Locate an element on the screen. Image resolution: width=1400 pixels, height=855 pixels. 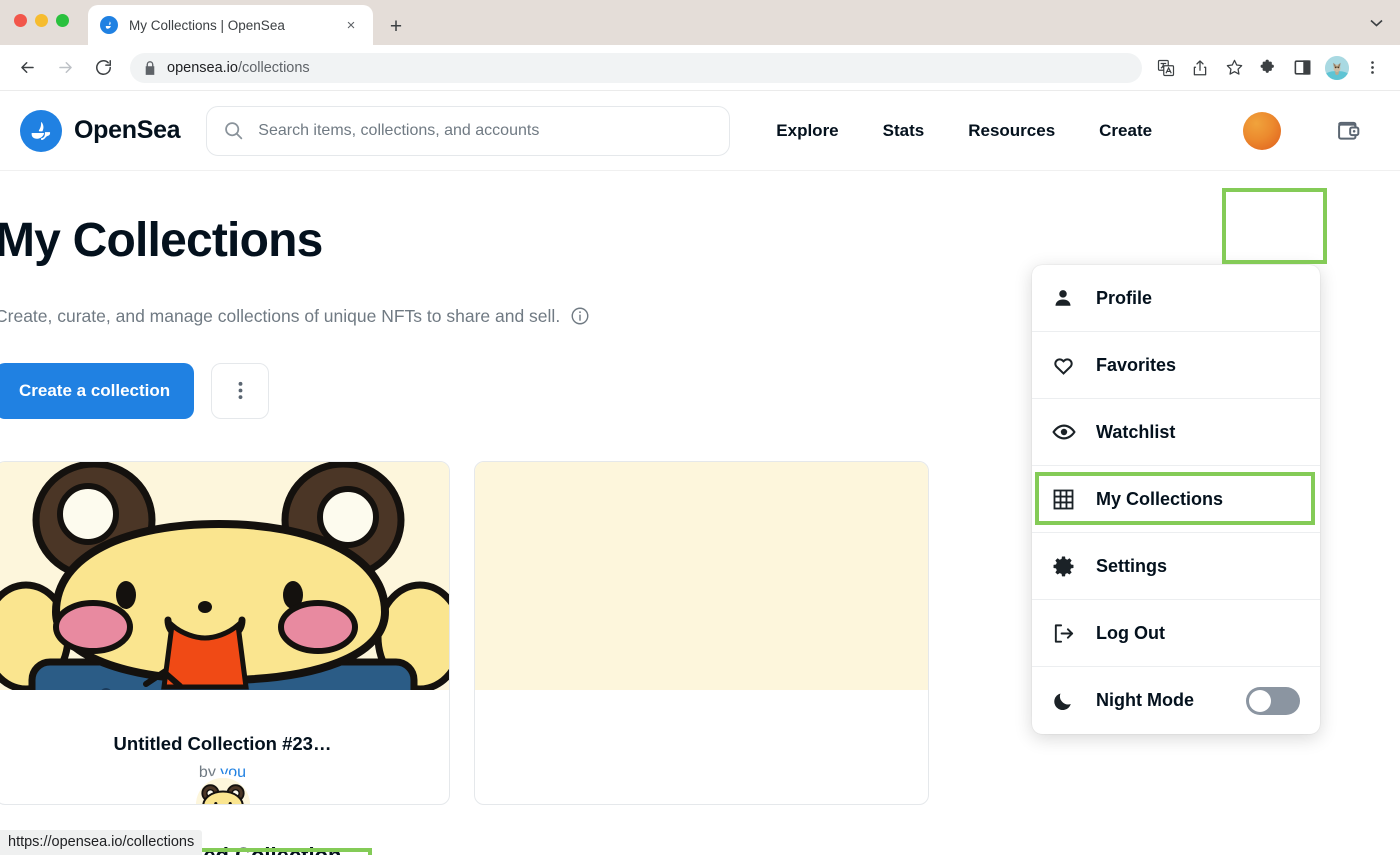
menu-item-favorites: Favorites is located at coordinates (1176, 365).